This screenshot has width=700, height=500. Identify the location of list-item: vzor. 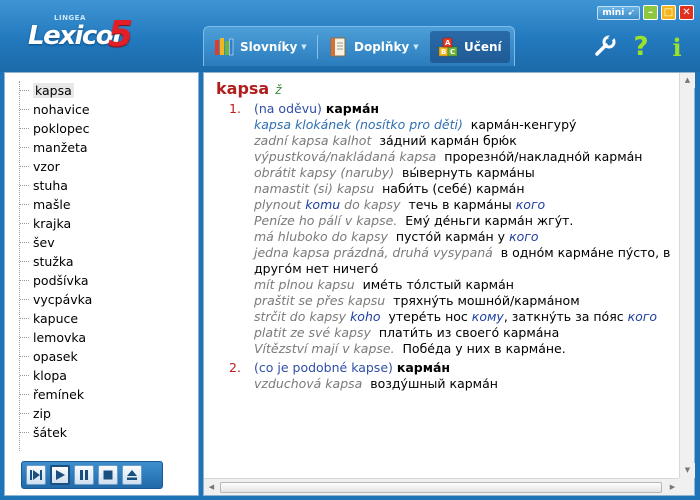
(107, 166).